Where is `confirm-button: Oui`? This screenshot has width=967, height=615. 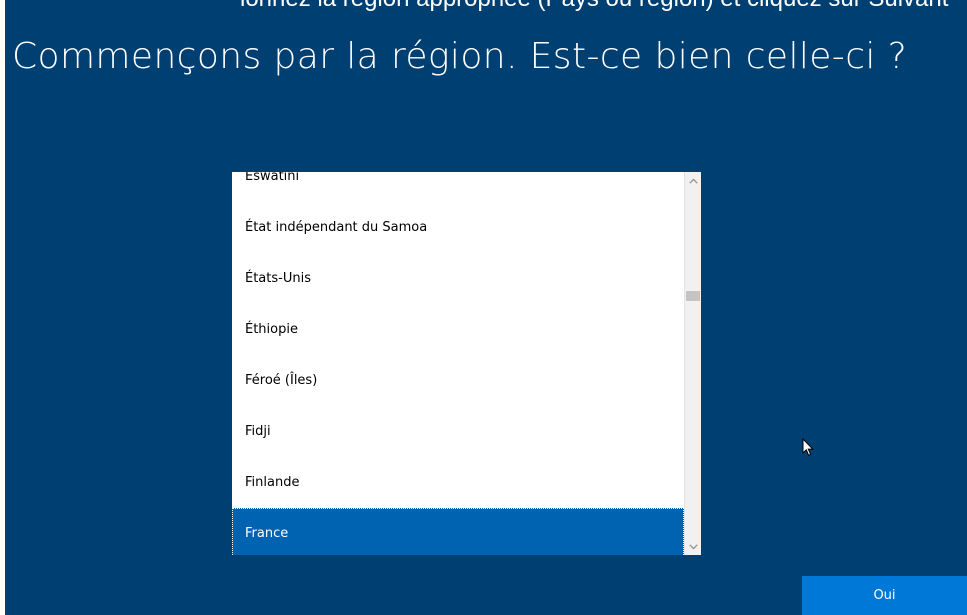 confirm-button: Oui is located at coordinates (884, 595).